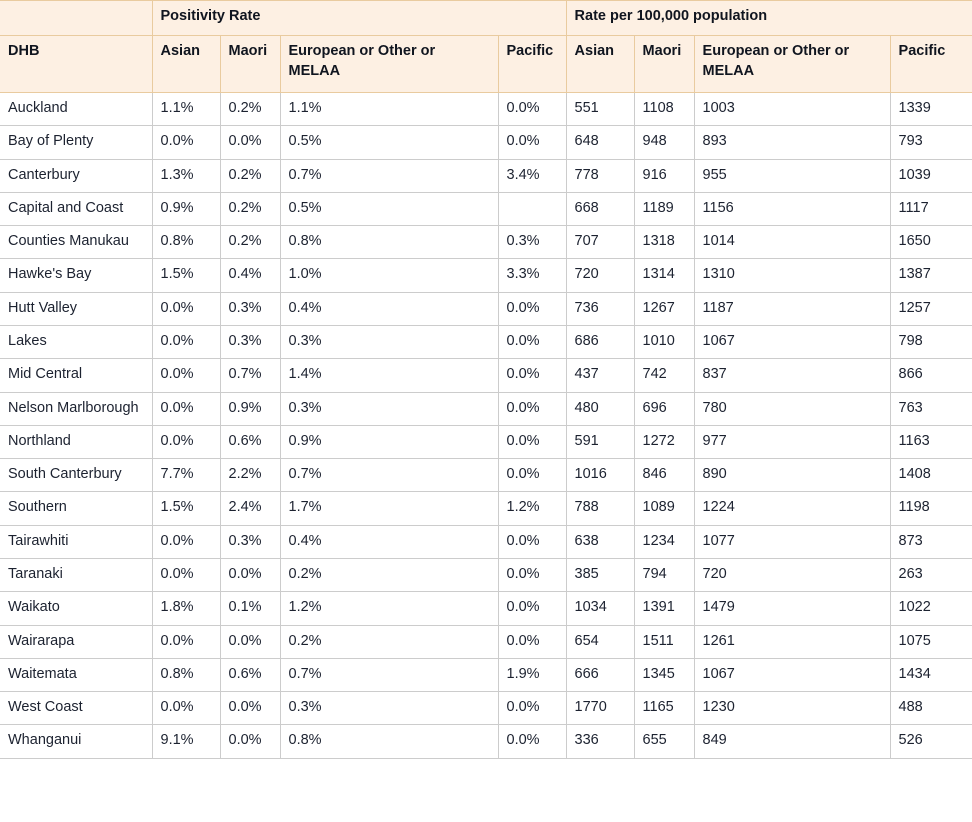 The height and width of the screenshot is (822, 972). What do you see at coordinates (389, 375) in the screenshot?
I see `cell-positivity-european-other-melaa: 1.4%` at bounding box center [389, 375].